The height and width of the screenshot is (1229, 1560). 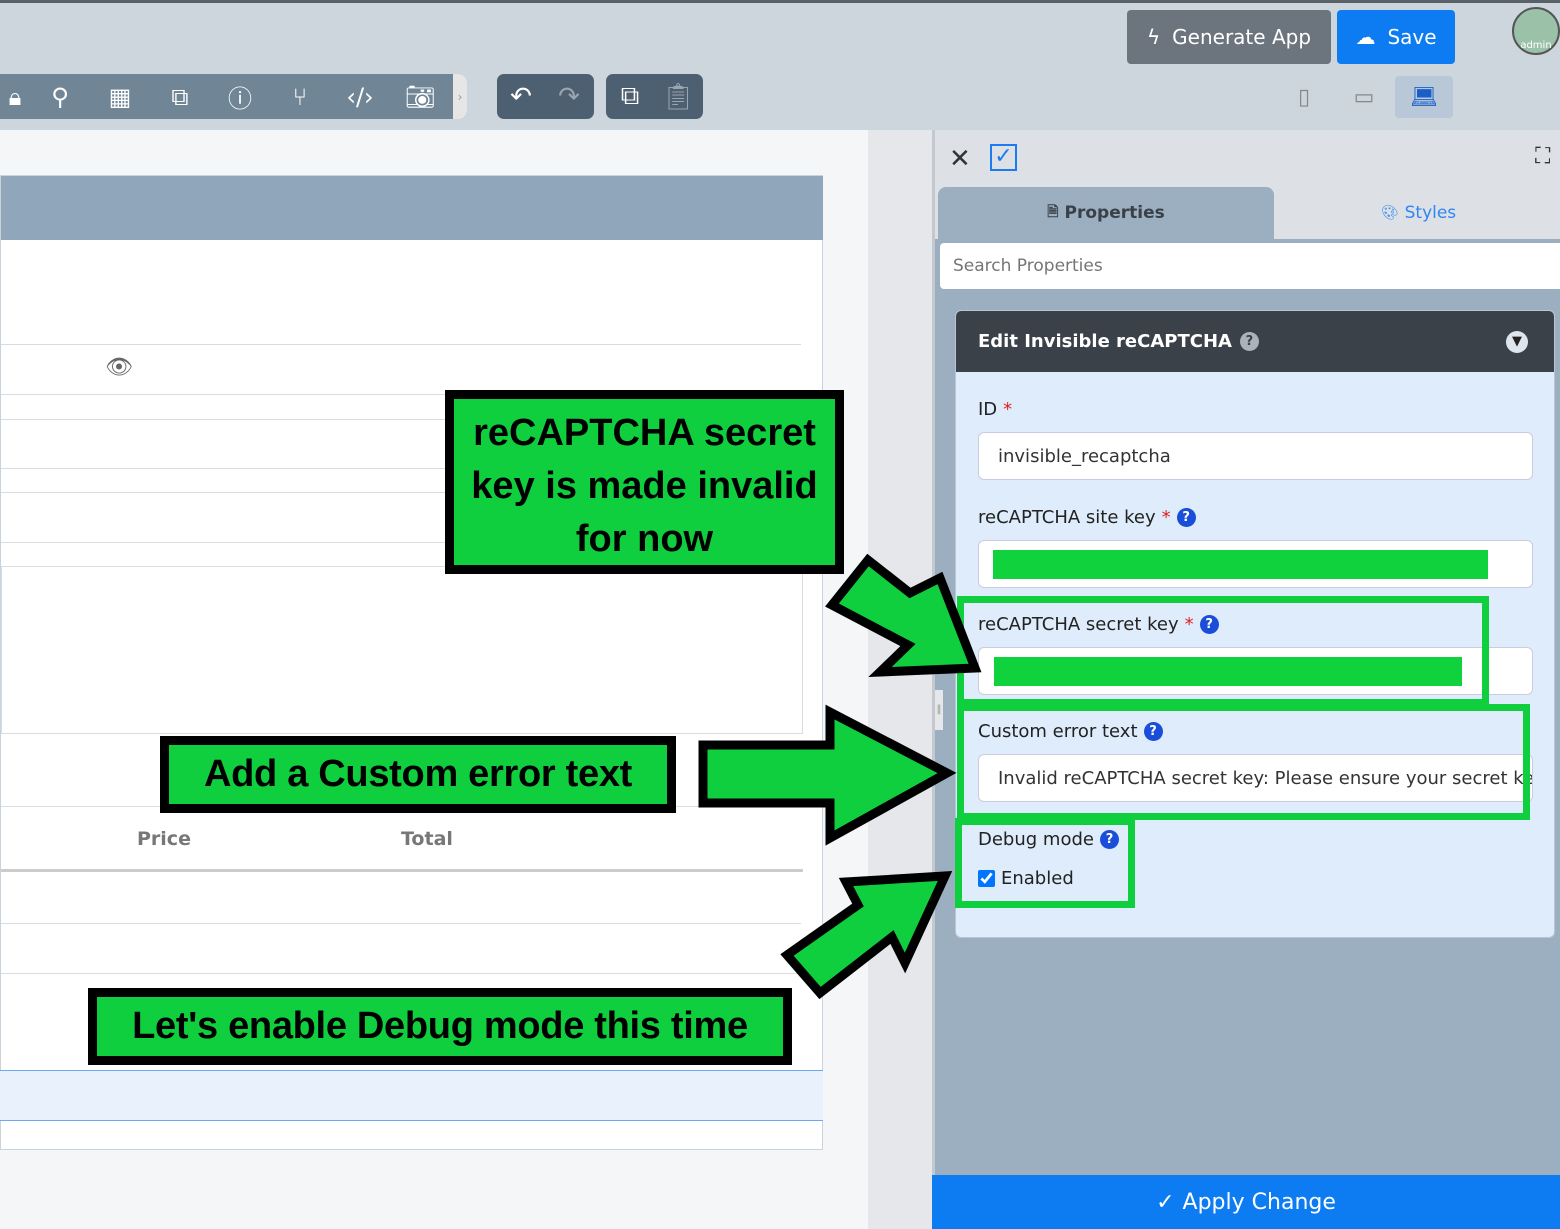 What do you see at coordinates (569, 96) in the screenshot?
I see `redo-icon: ↷` at bounding box center [569, 96].